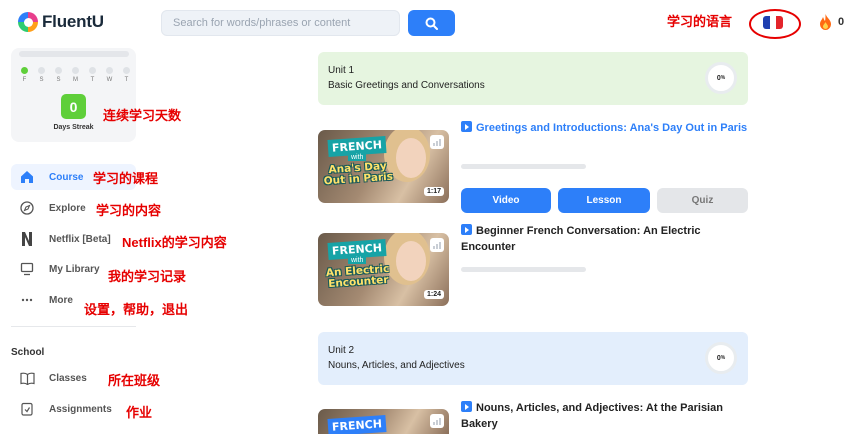 The height and width of the screenshot is (434, 856). I want to click on assignment-icon, so click(27, 409).